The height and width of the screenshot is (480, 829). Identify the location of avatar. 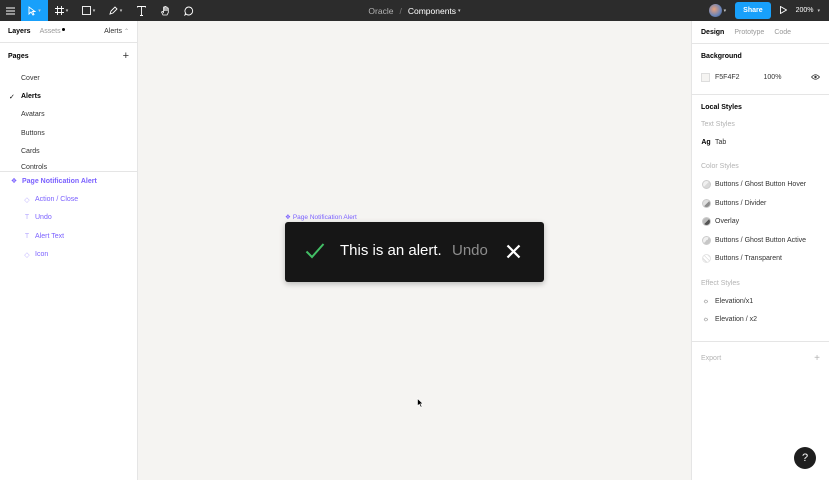
(715, 10).